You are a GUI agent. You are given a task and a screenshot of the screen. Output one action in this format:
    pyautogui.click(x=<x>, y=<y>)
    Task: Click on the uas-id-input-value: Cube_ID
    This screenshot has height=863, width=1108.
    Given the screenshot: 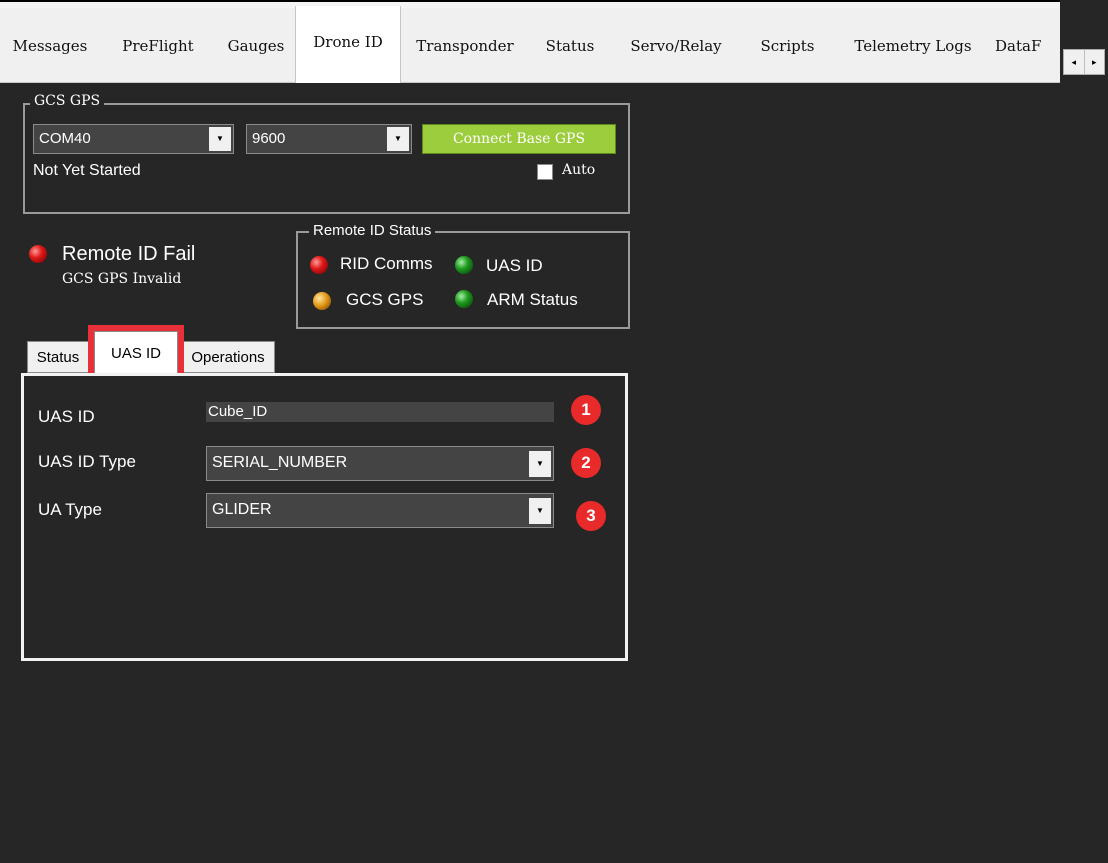 What is the action you would take?
    pyautogui.click(x=238, y=411)
    